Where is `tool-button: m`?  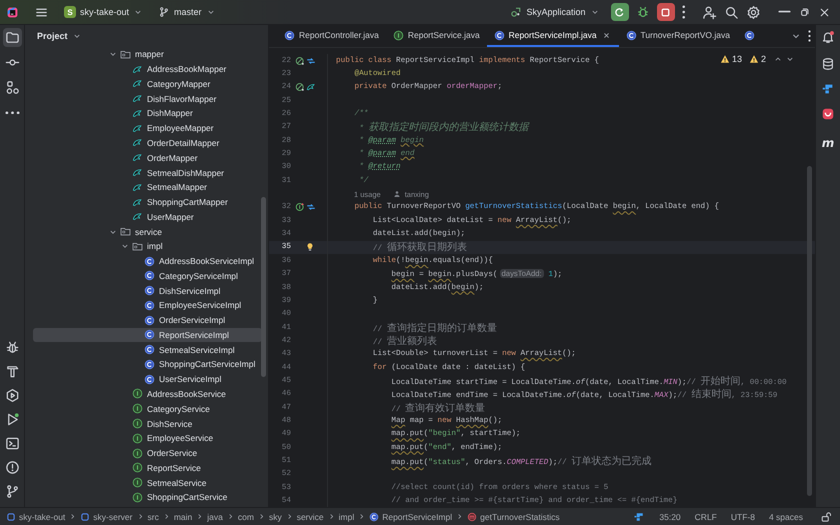
tool-button: m is located at coordinates (828, 143).